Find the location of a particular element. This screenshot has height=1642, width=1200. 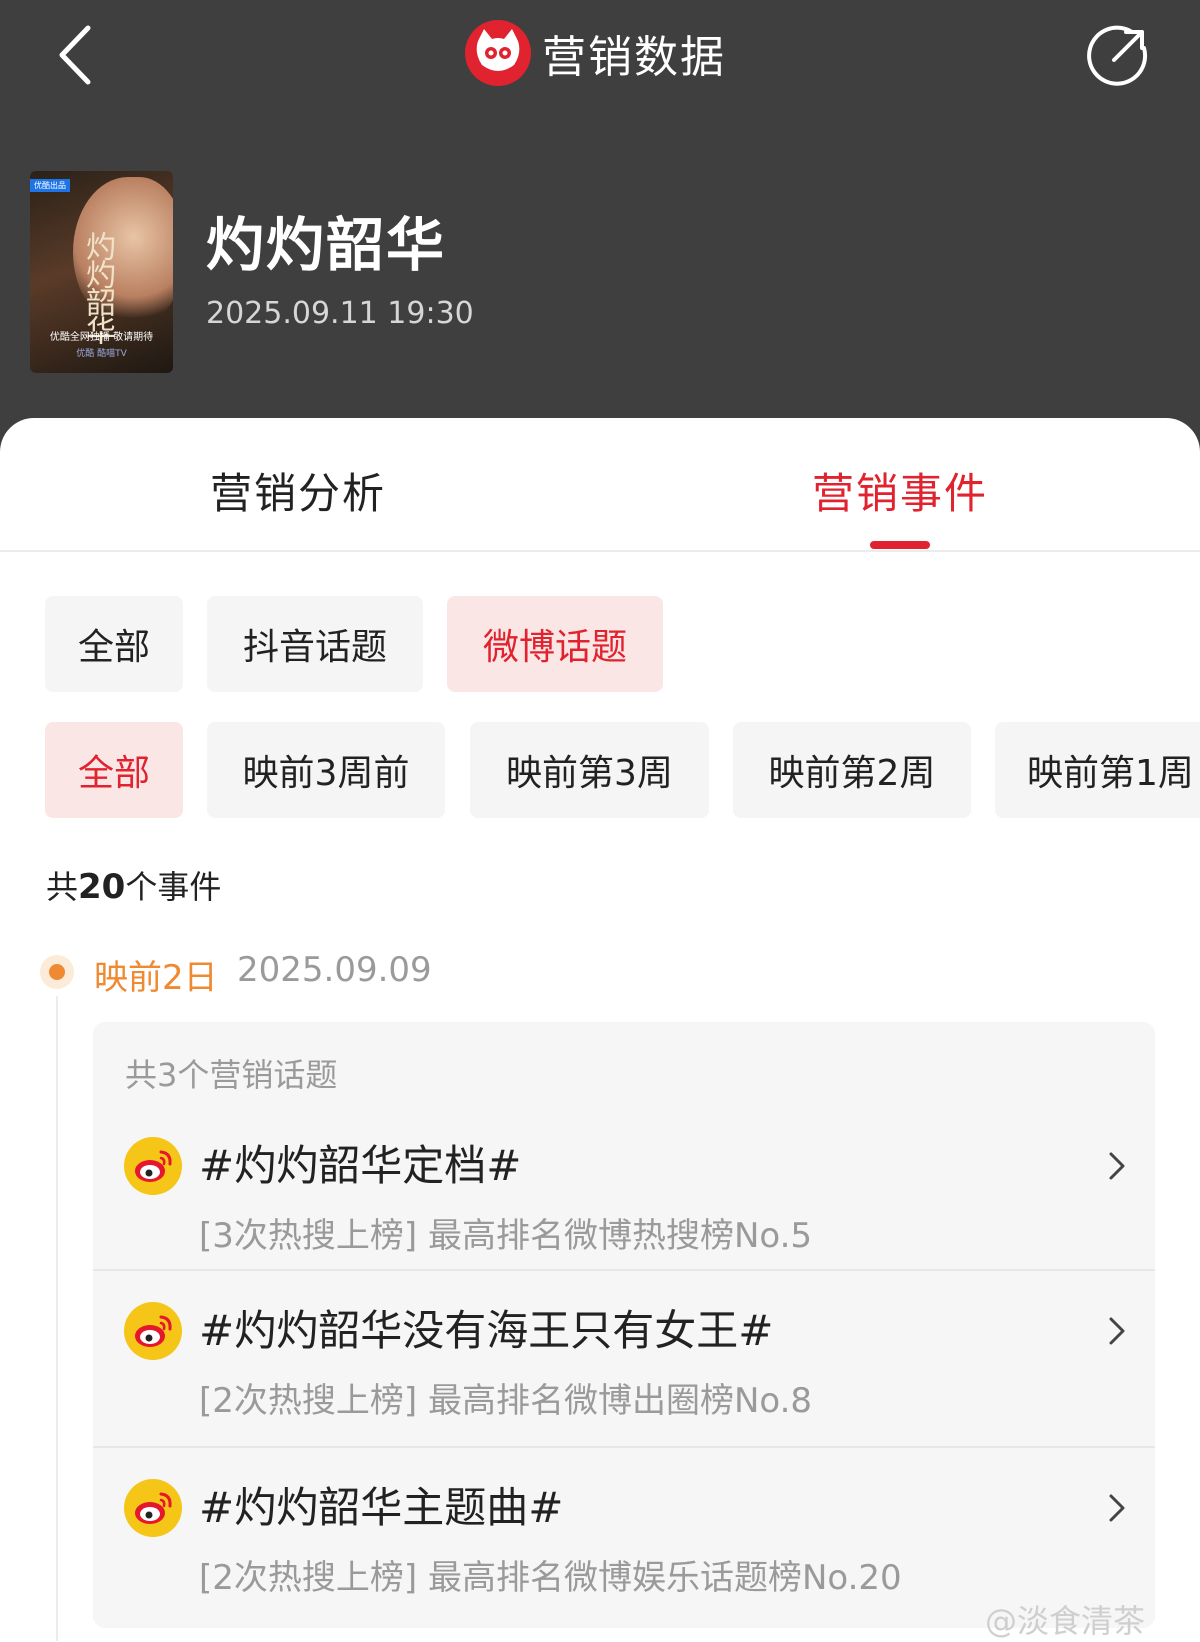

event-group-subheader: 共3个营销话题 is located at coordinates (231, 1075).